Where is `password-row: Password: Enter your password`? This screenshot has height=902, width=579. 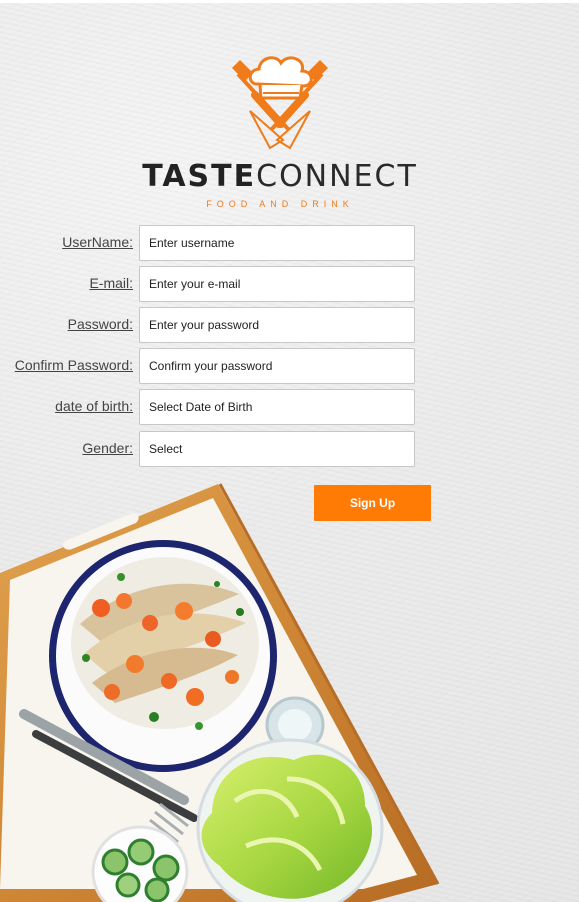
password-row: Password: Enter your password is located at coordinates (289, 326).